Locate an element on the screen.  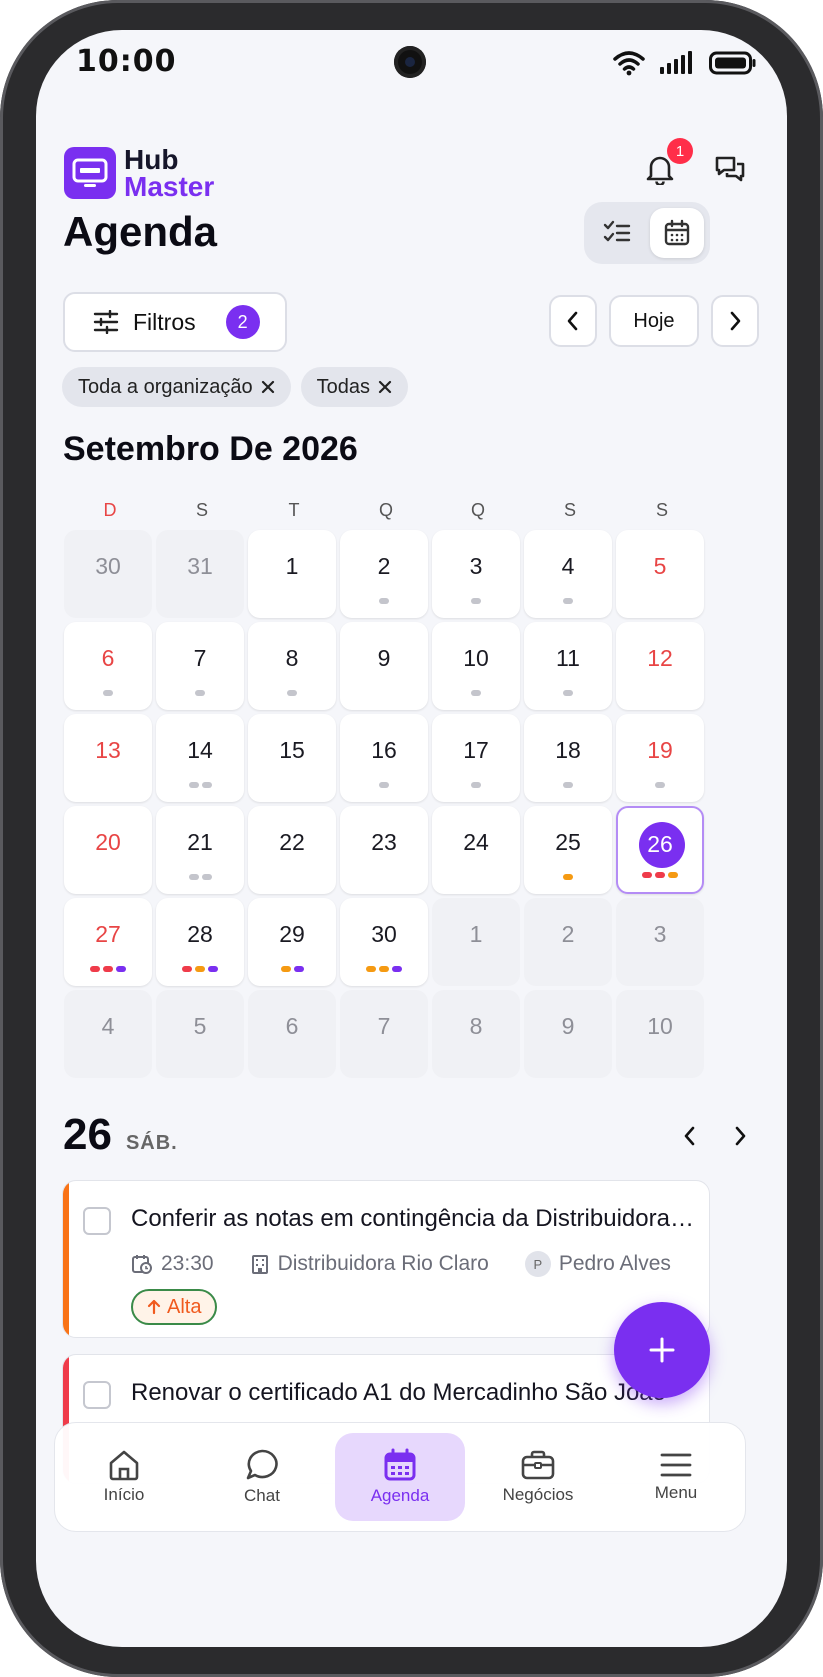
calendar-day: 28 is located at coordinates (200, 942).